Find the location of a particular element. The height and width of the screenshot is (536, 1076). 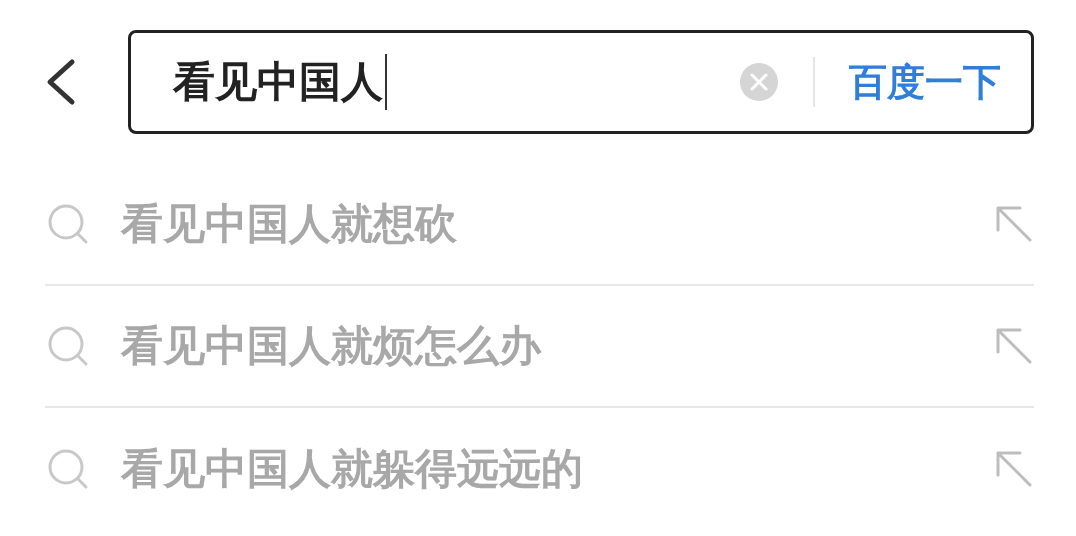

search-query: 看见中国人 is located at coordinates (278, 82).